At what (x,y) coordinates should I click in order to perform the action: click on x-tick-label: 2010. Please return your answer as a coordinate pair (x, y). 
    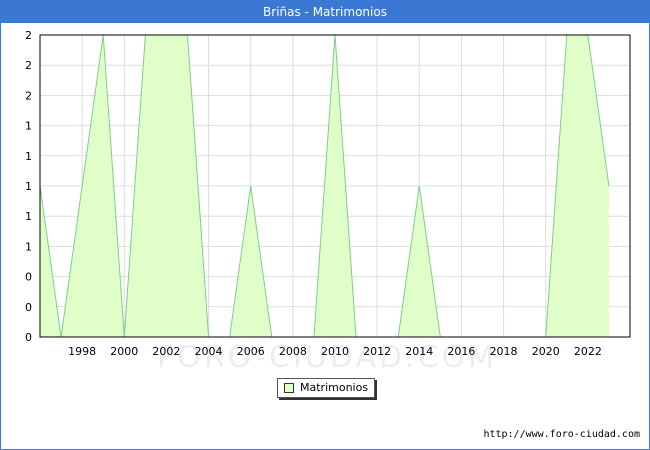
    Looking at the image, I should click on (335, 351).